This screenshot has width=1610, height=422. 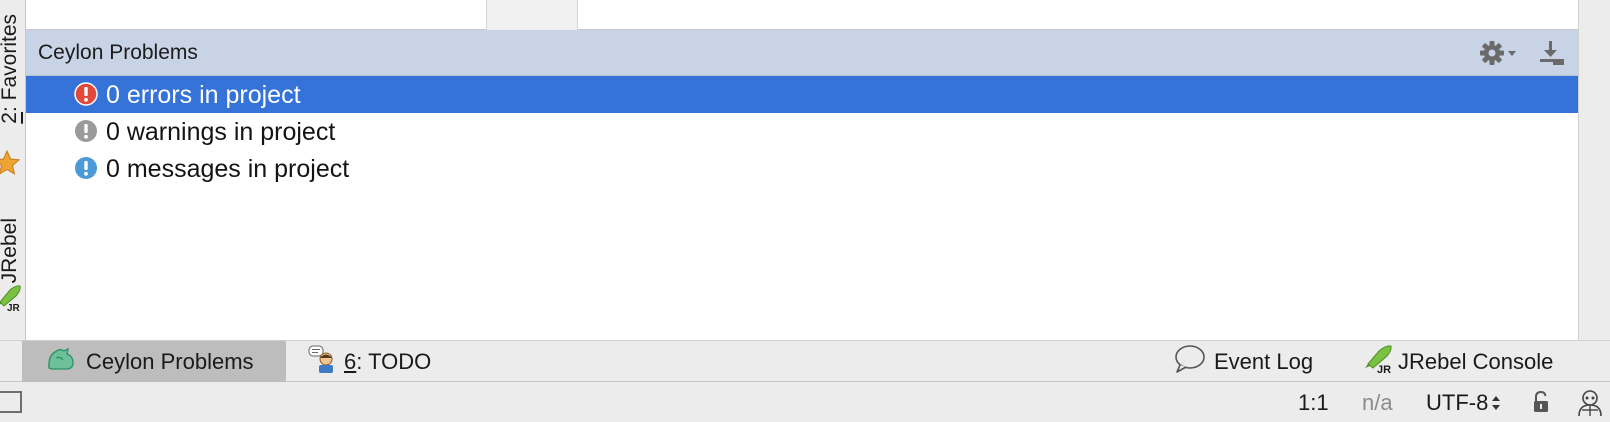 I want to click on problem-text: 0 messages in project, so click(x=228, y=169).